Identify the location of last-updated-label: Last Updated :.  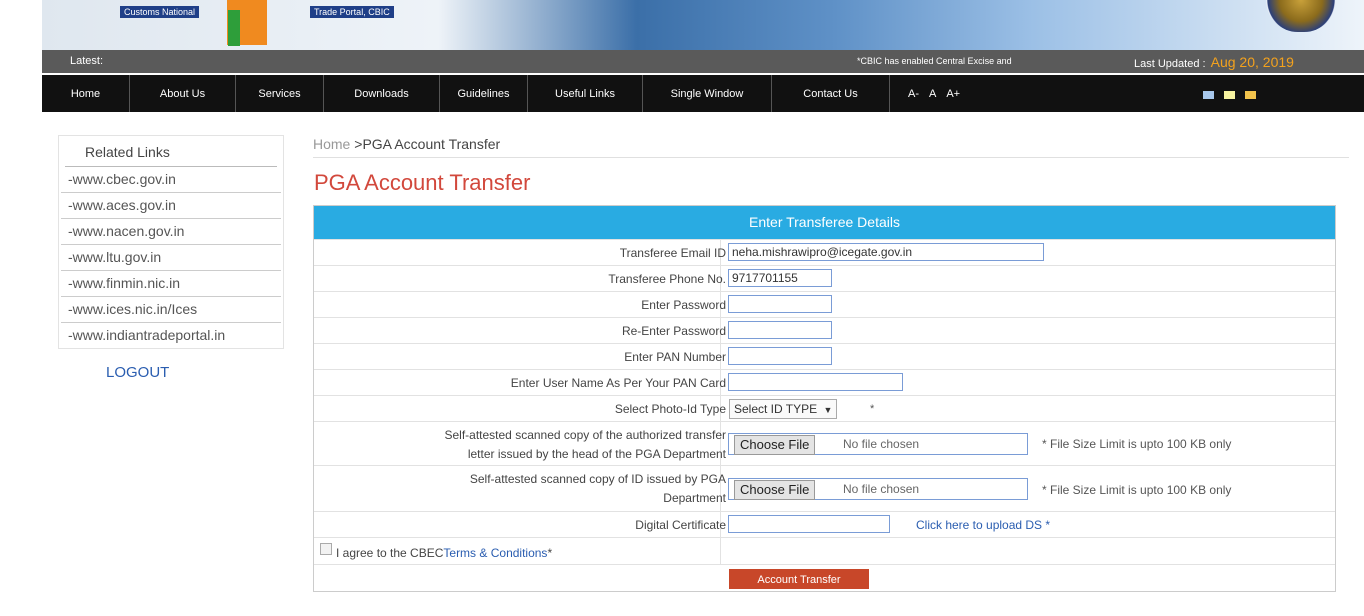
(1170, 64).